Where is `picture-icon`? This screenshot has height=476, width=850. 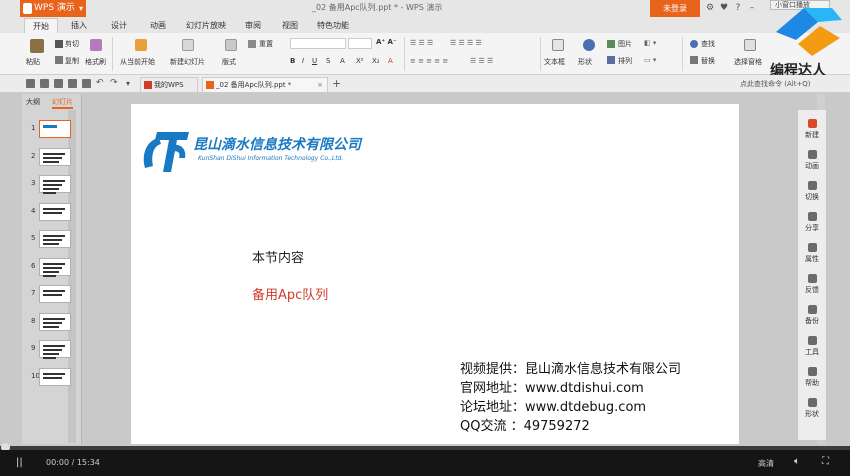
picture-icon is located at coordinates (611, 44).